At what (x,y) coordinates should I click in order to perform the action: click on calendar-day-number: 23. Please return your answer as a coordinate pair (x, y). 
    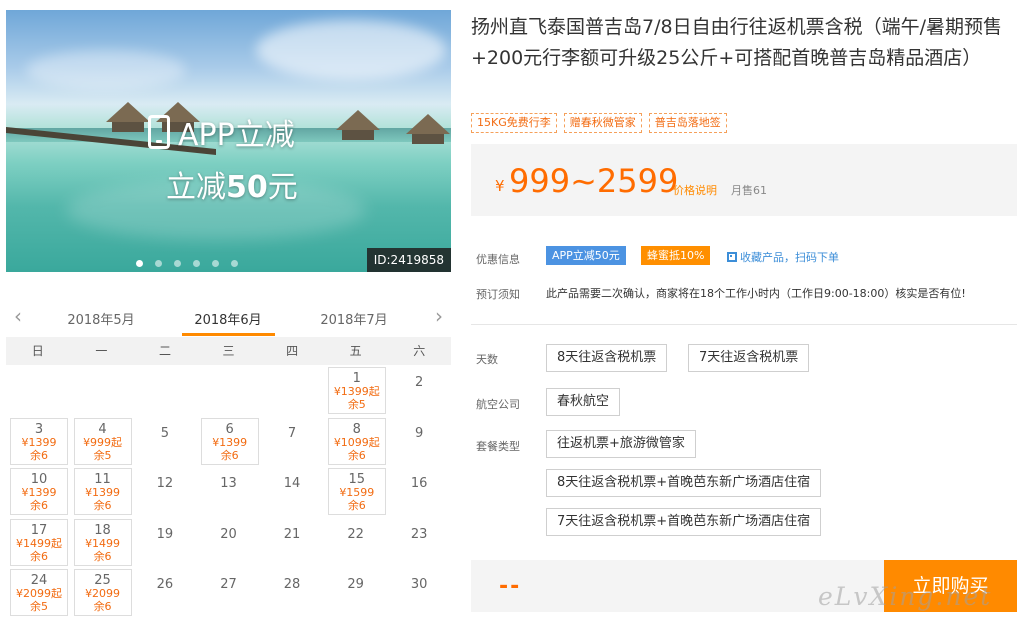
    Looking at the image, I should click on (419, 534).